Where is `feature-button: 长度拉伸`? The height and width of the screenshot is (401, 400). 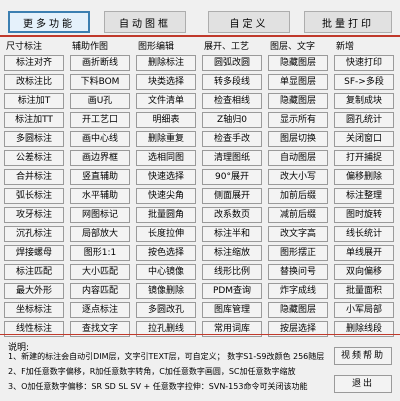 feature-button: 长度拉伸 is located at coordinates (166, 234).